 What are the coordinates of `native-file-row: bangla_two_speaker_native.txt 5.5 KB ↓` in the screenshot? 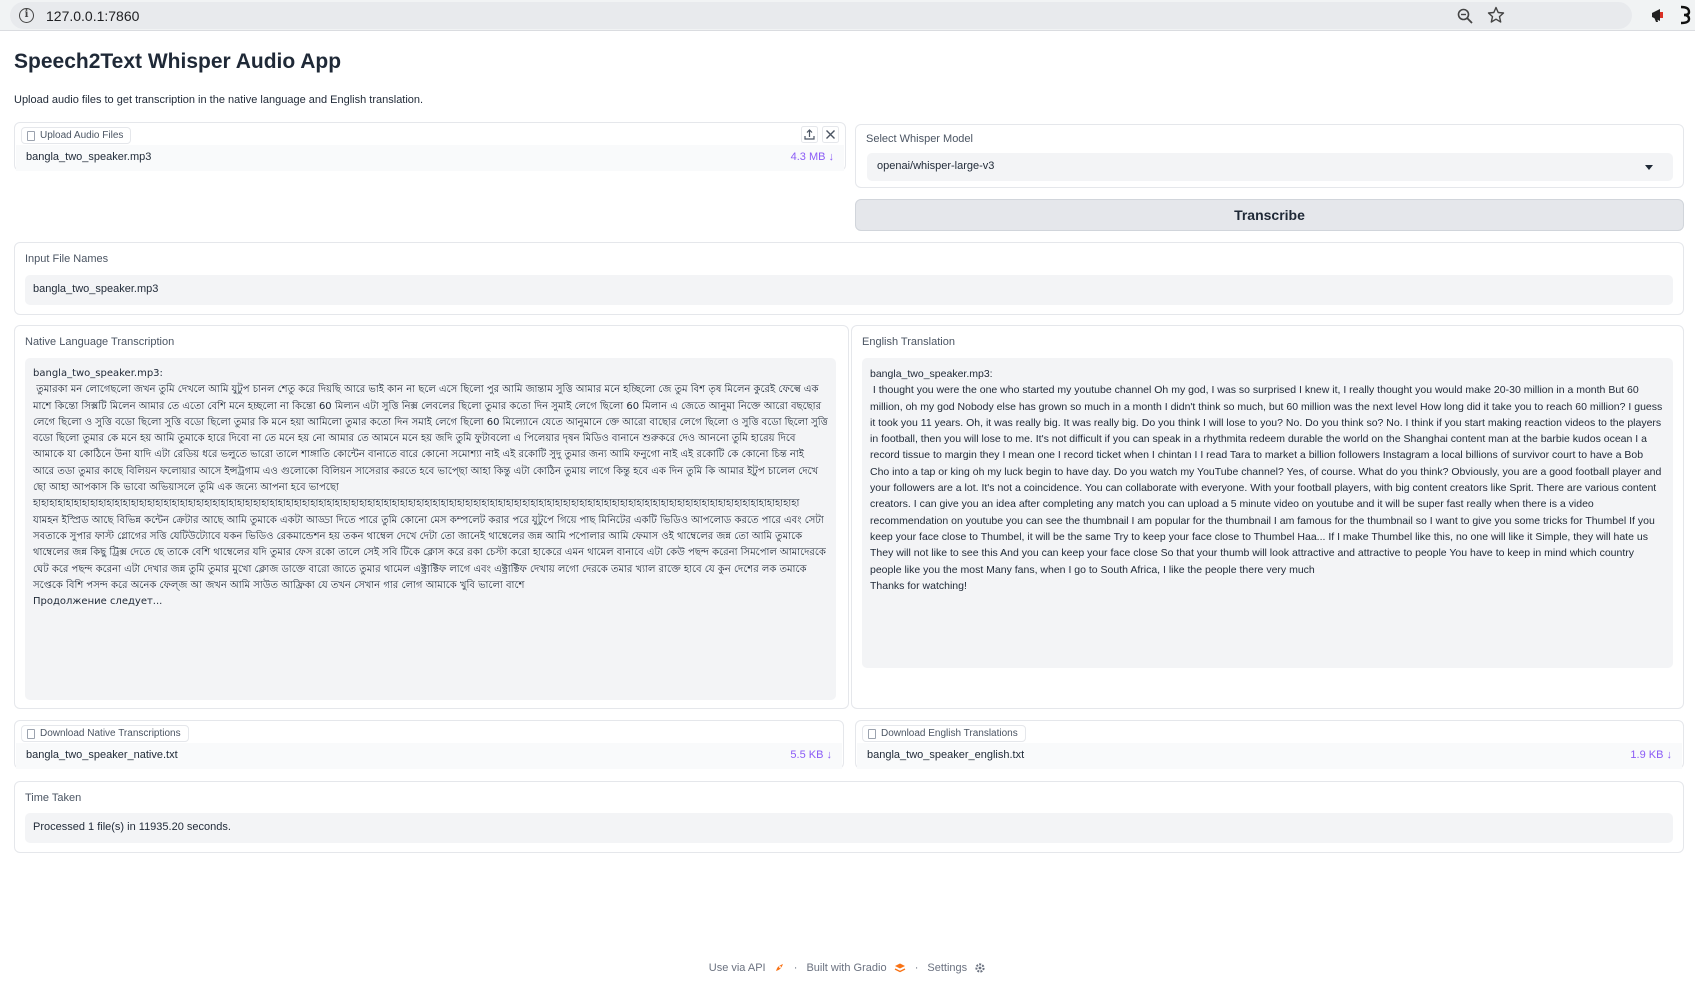 It's located at (429, 756).